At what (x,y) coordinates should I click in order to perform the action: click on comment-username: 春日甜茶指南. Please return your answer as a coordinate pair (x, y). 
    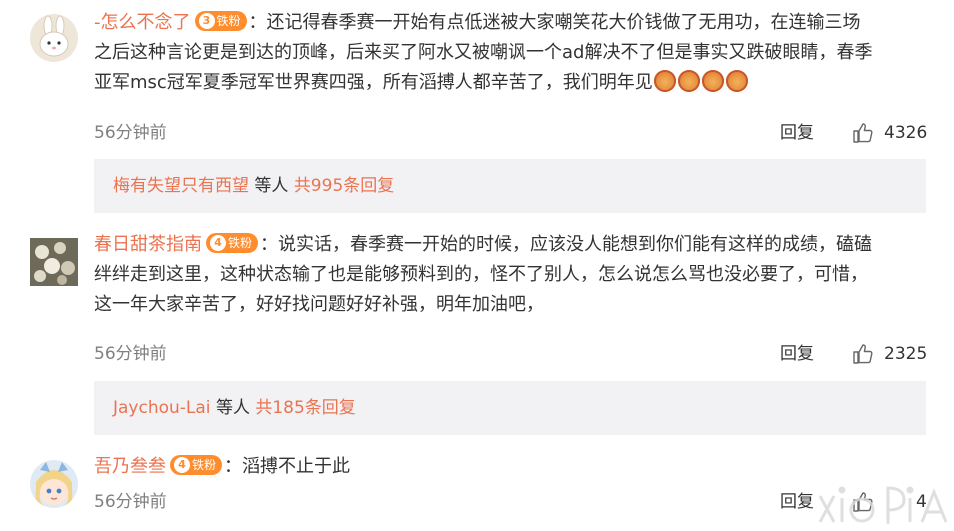
    Looking at the image, I should click on (148, 244).